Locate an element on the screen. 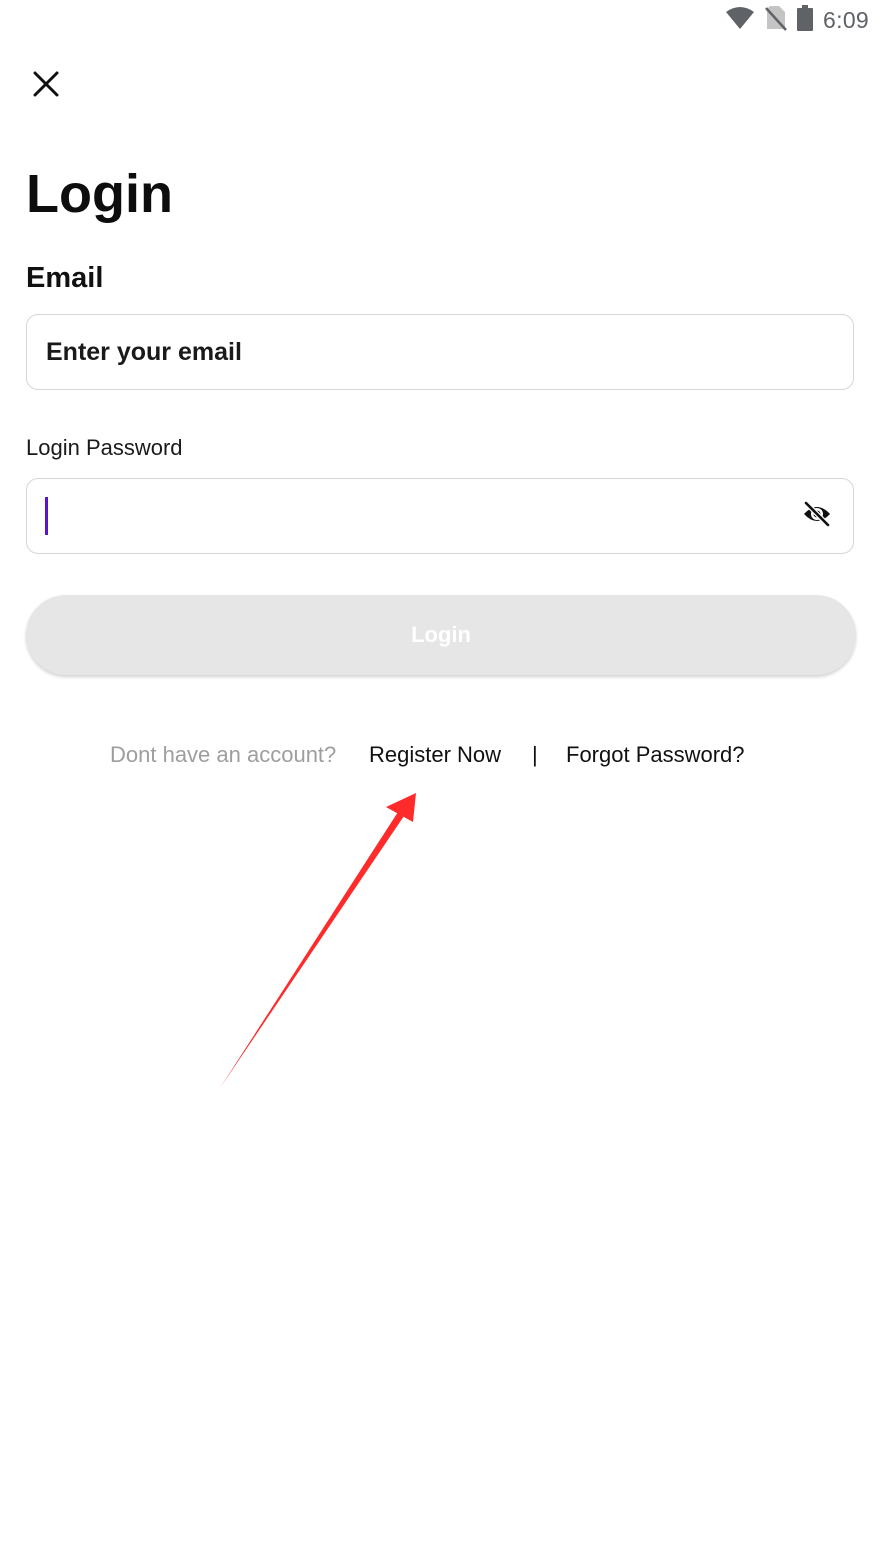  wifi-icon is located at coordinates (740, 20).